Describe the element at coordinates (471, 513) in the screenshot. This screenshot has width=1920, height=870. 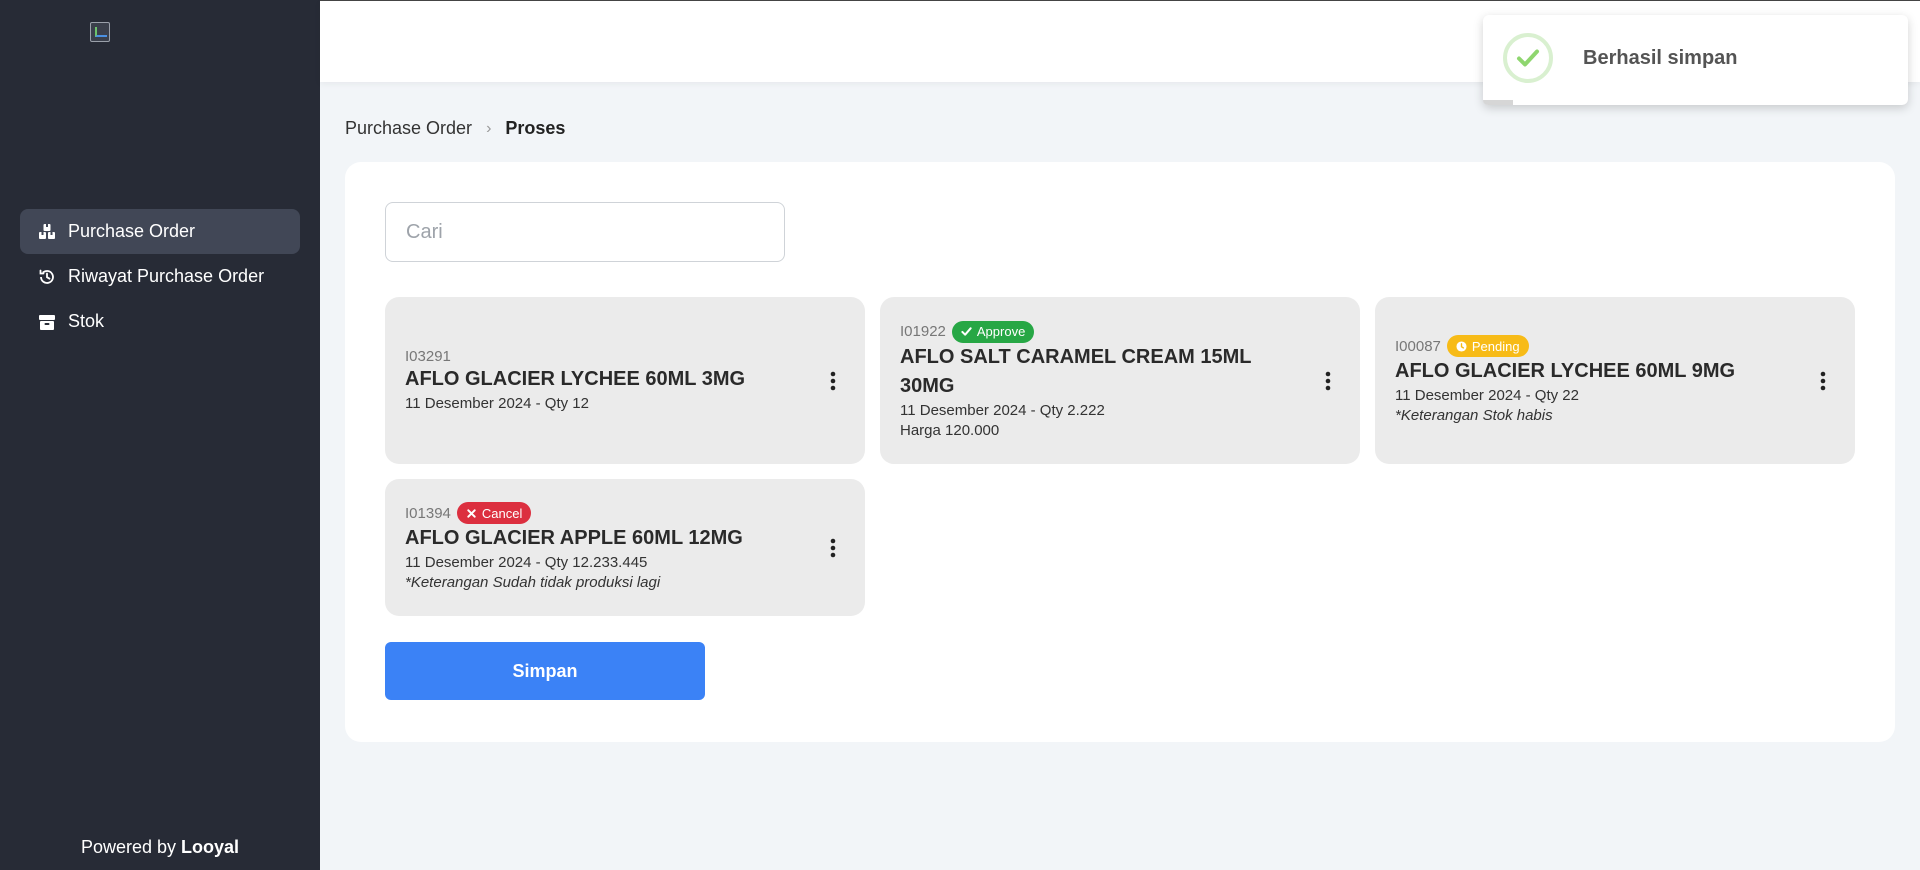
I see `x-icon` at that location.